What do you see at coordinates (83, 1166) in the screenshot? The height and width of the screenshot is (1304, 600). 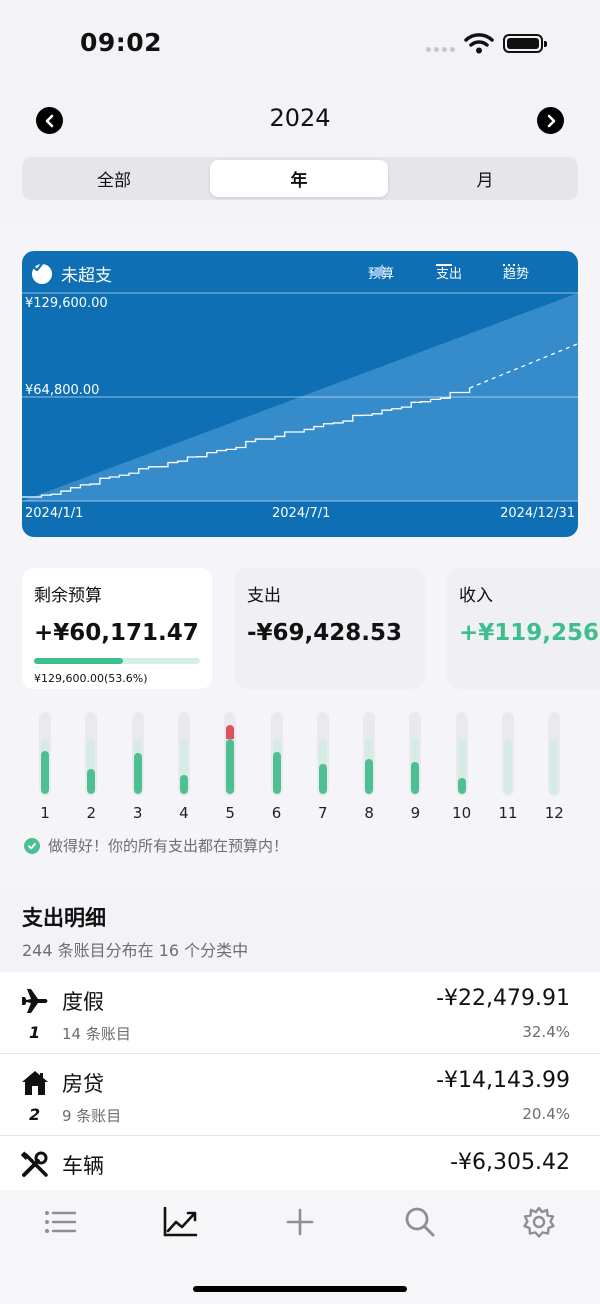 I see `category-name: 车辆` at bounding box center [83, 1166].